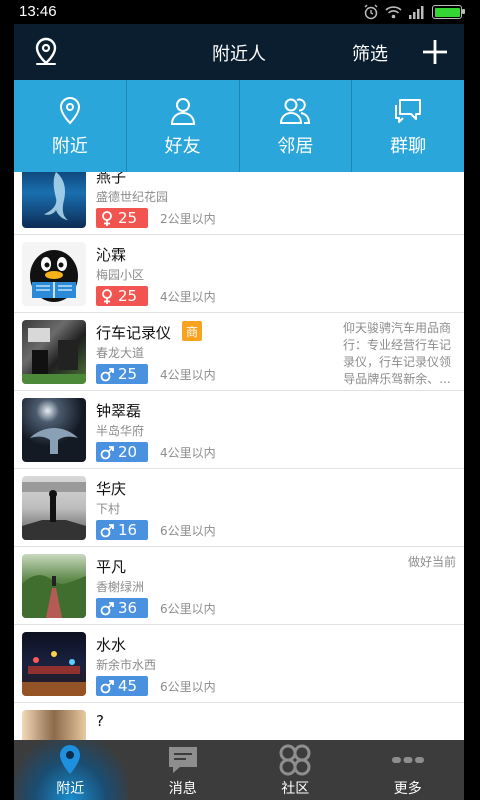 The width and height of the screenshot is (480, 800). I want to click on tab-group-chat: 群聊, so click(408, 126).